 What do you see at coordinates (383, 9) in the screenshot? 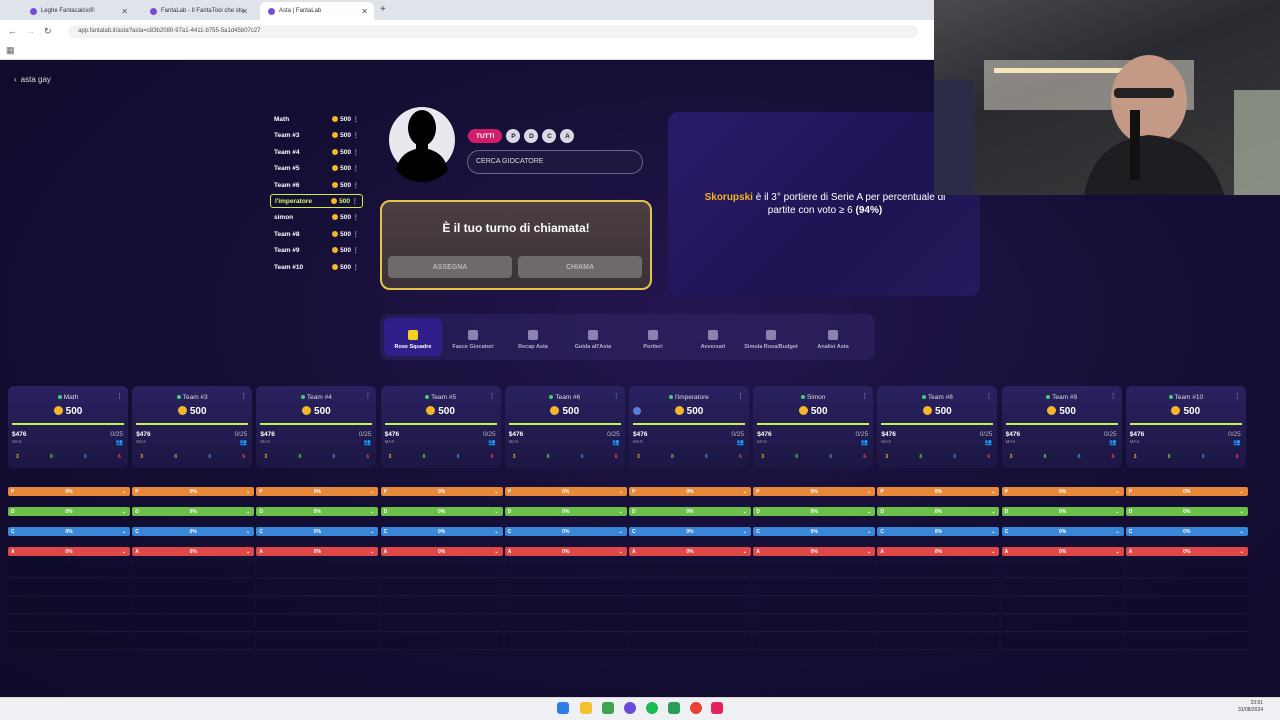
I see `new-tab-button: +` at bounding box center [383, 9].